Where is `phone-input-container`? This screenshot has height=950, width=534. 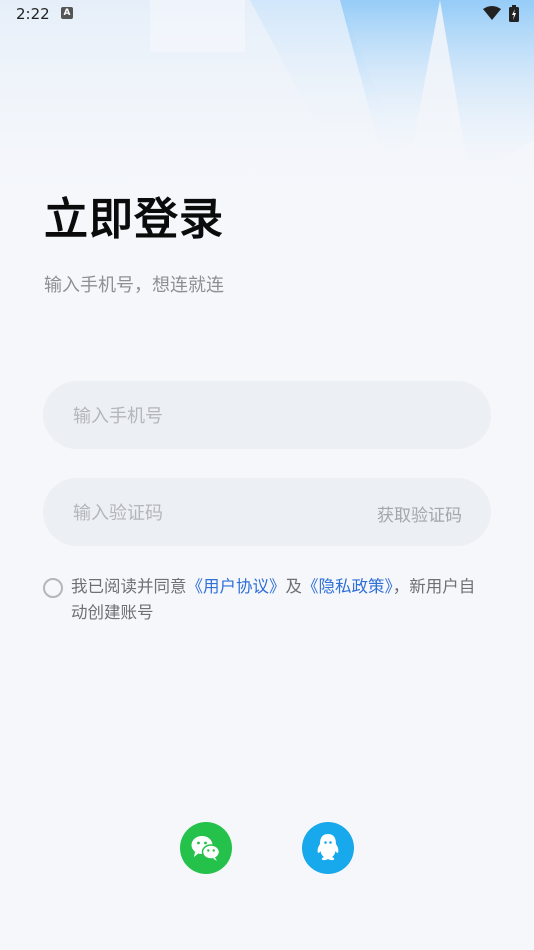
phone-input-container is located at coordinates (267, 416).